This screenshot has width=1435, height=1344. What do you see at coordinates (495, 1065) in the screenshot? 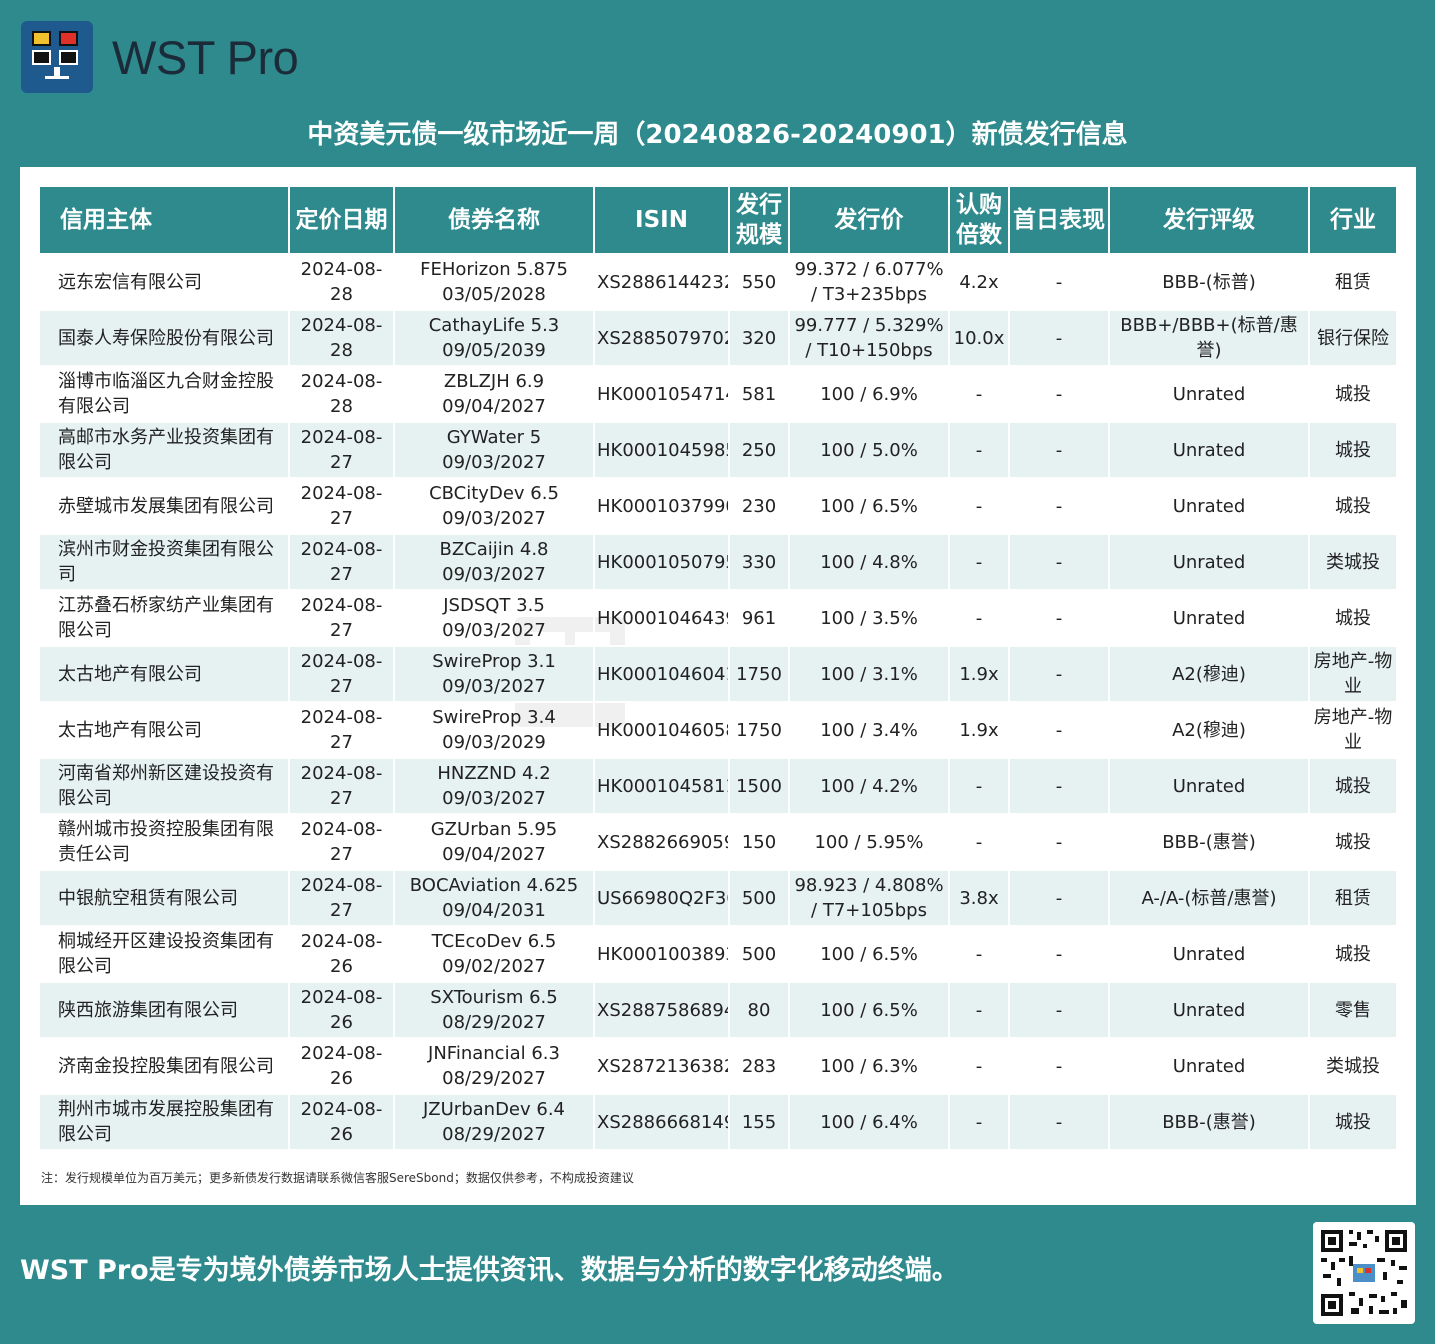
I see `bond-name-cell: JNFinancial 6.3 08/29/2027` at bounding box center [495, 1065].